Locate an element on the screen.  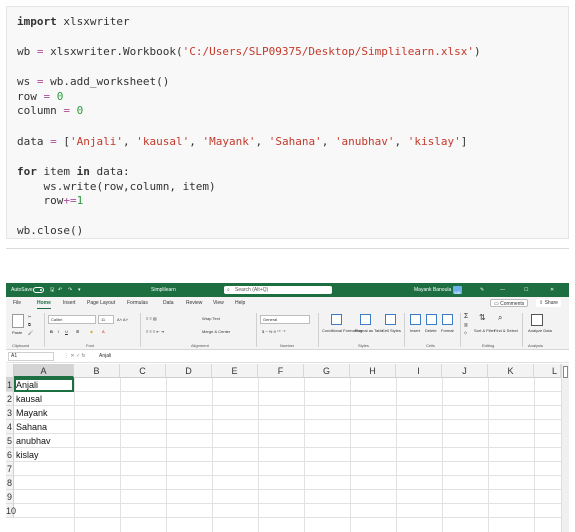
file-name: Simplilearn is located at coordinates (163, 290).